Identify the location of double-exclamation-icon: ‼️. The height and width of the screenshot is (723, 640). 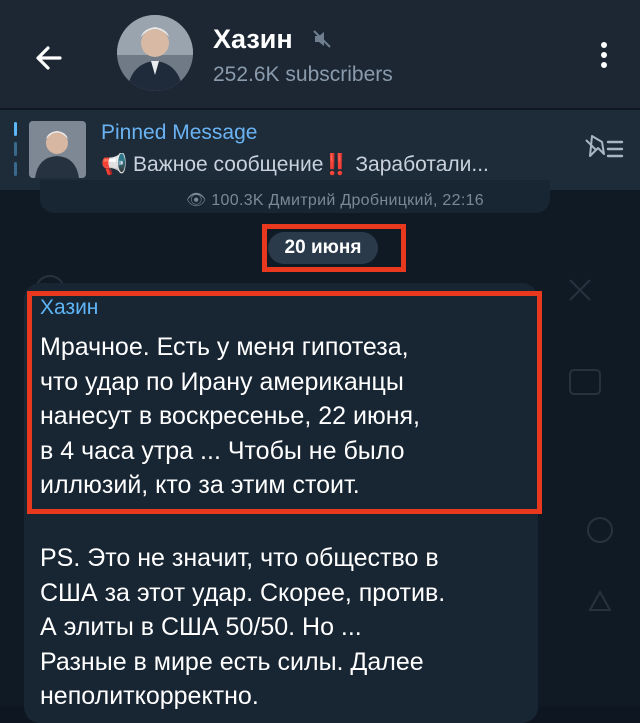
(336, 164).